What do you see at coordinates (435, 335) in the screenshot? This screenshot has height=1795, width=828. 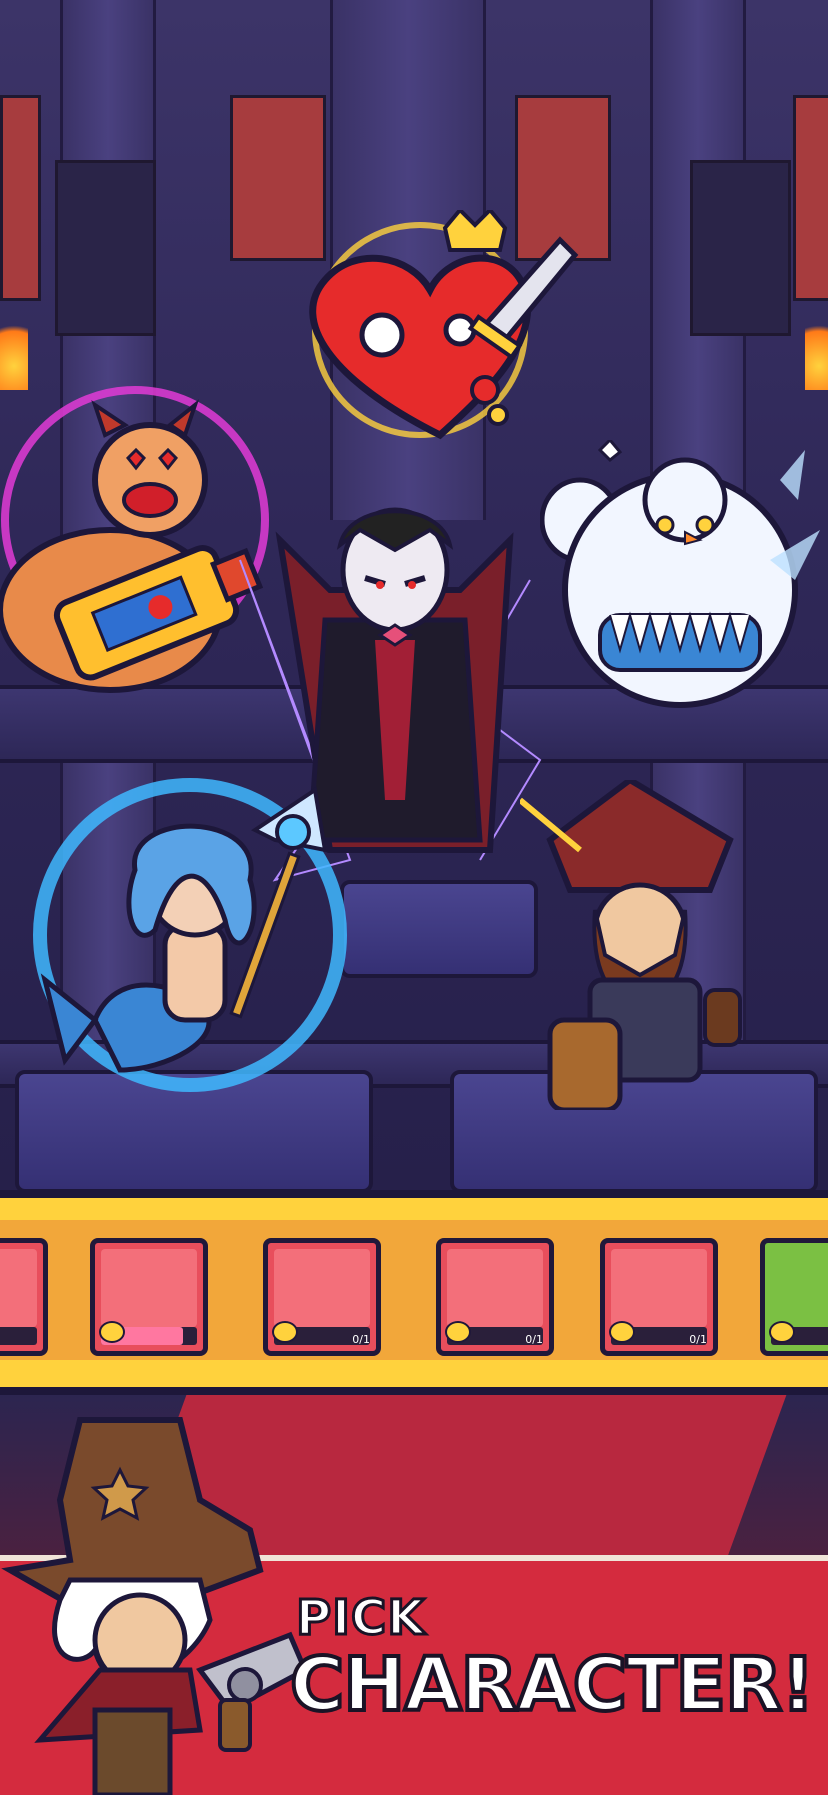 I see `heart-king-character` at bounding box center [435, 335].